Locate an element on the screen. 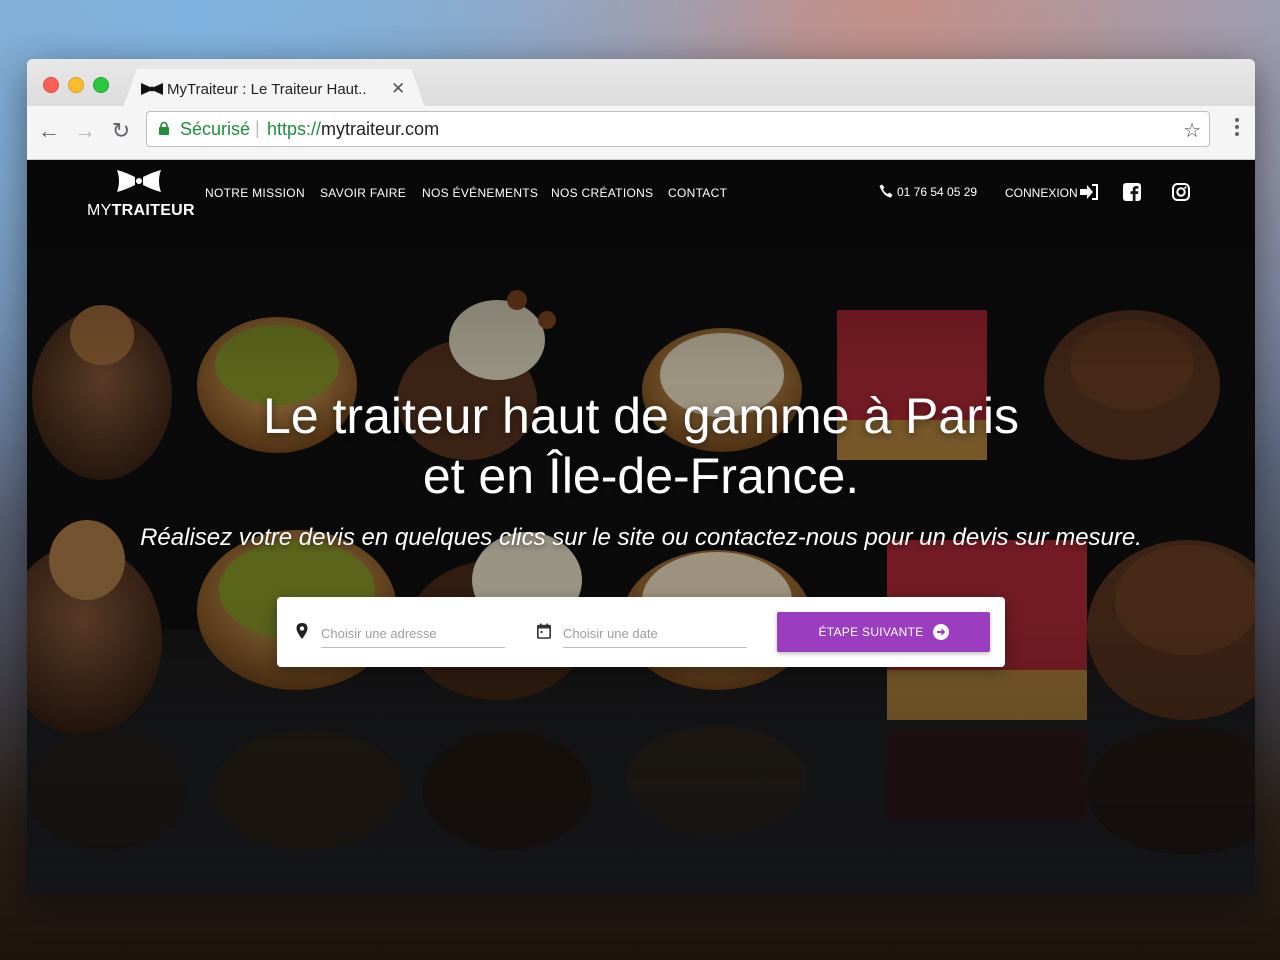 Image resolution: width=1280 pixels, height=960 pixels. address-bar: Sécurisé | https://mytraiteur.com ☆ is located at coordinates (678, 129).